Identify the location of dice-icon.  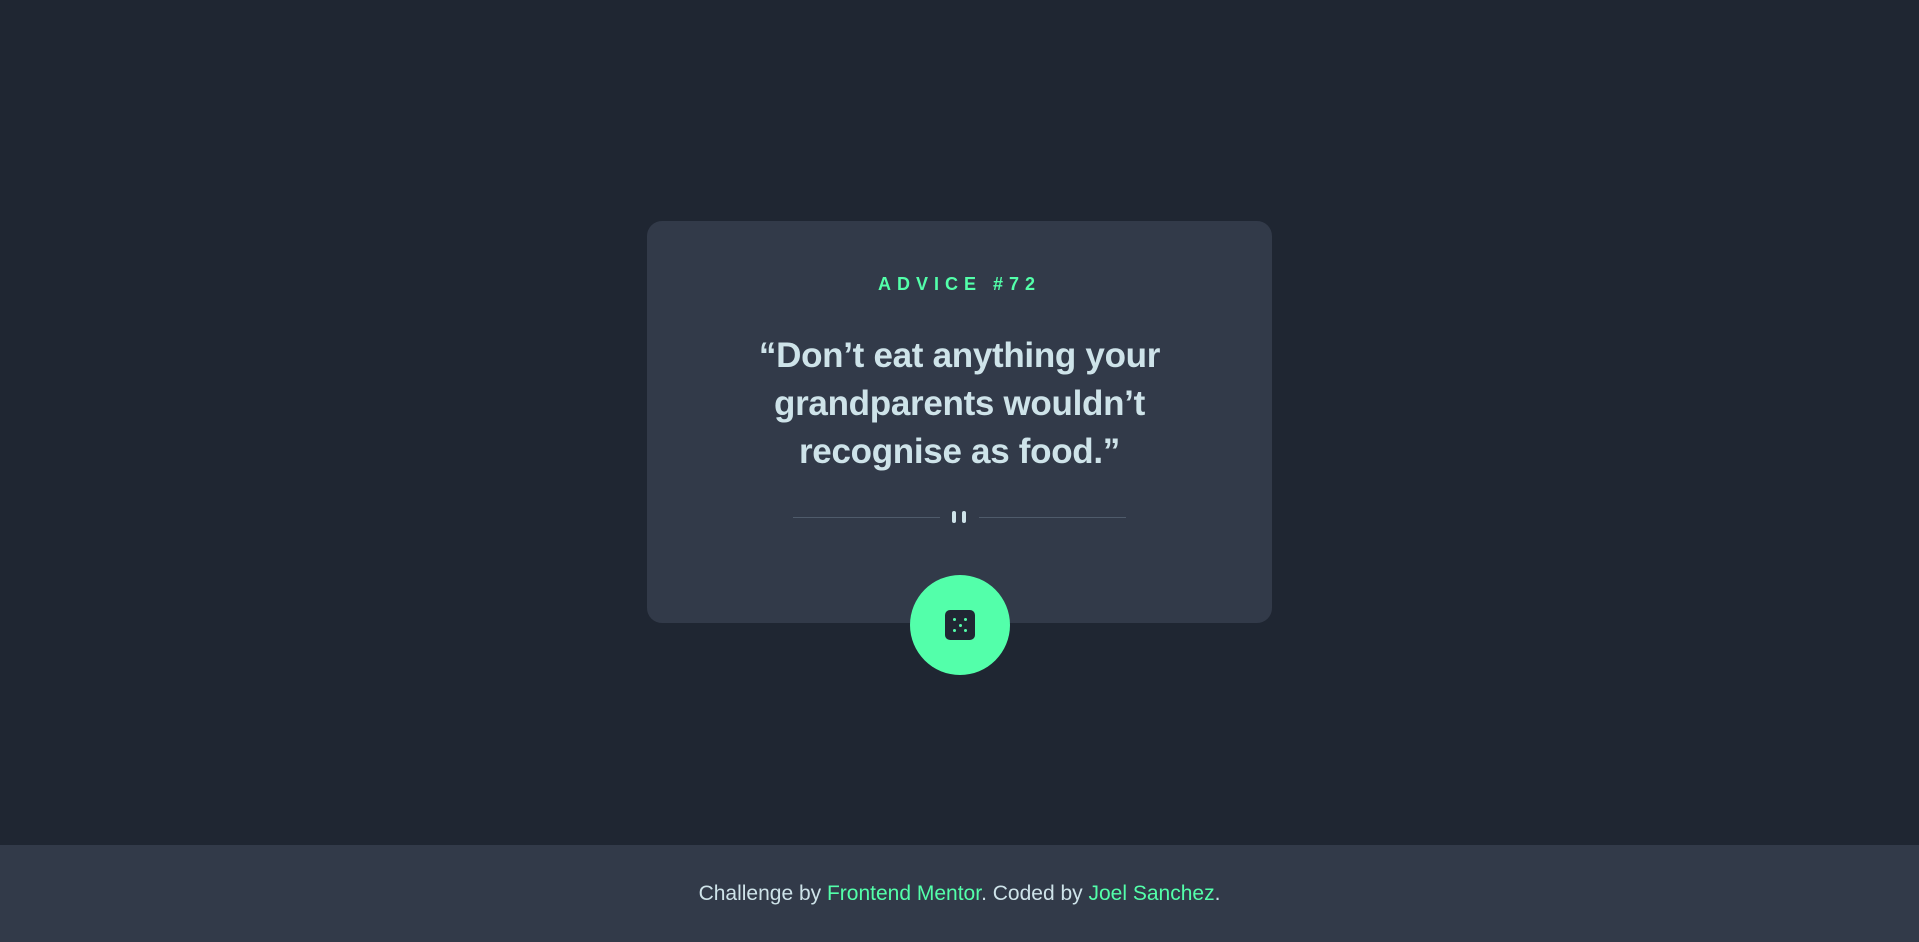
(960, 625).